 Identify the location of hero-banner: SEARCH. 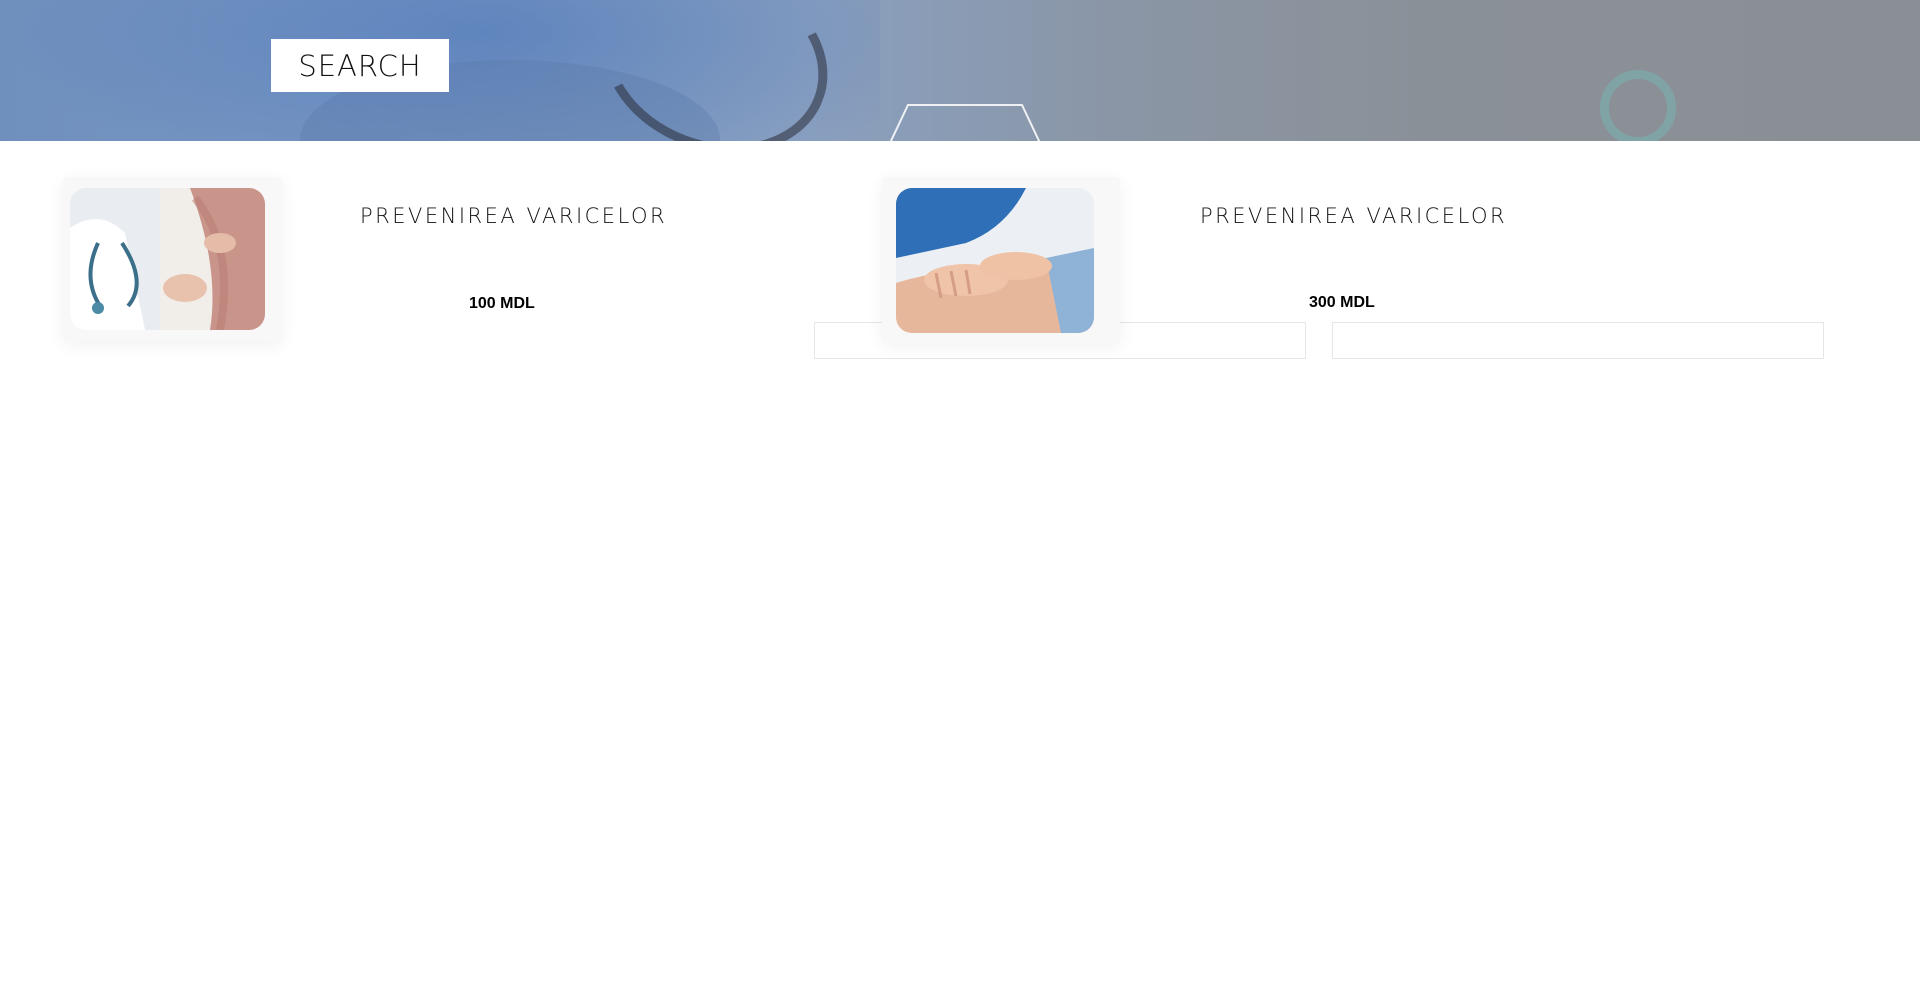
(960, 70).